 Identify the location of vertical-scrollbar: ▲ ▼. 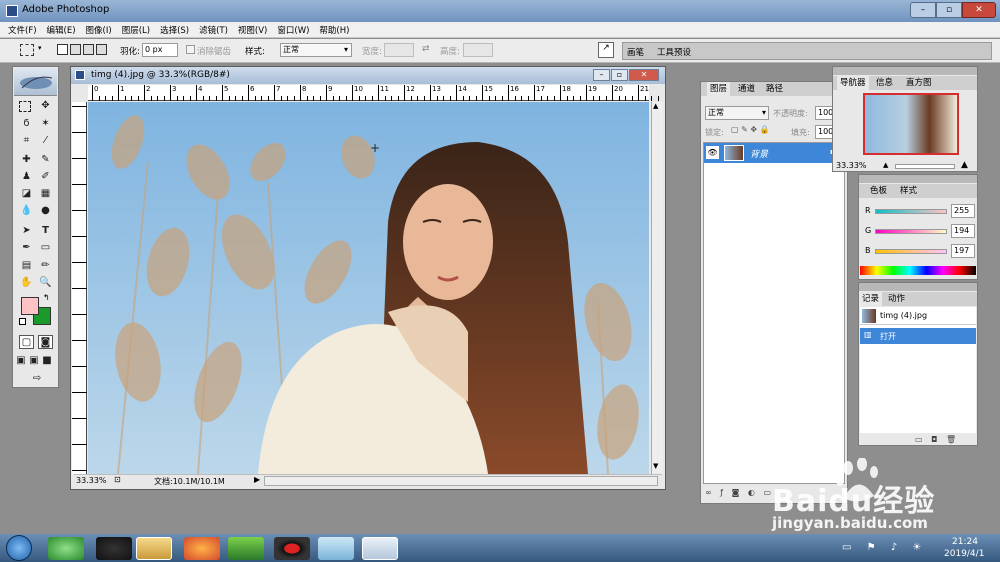
(657, 288).